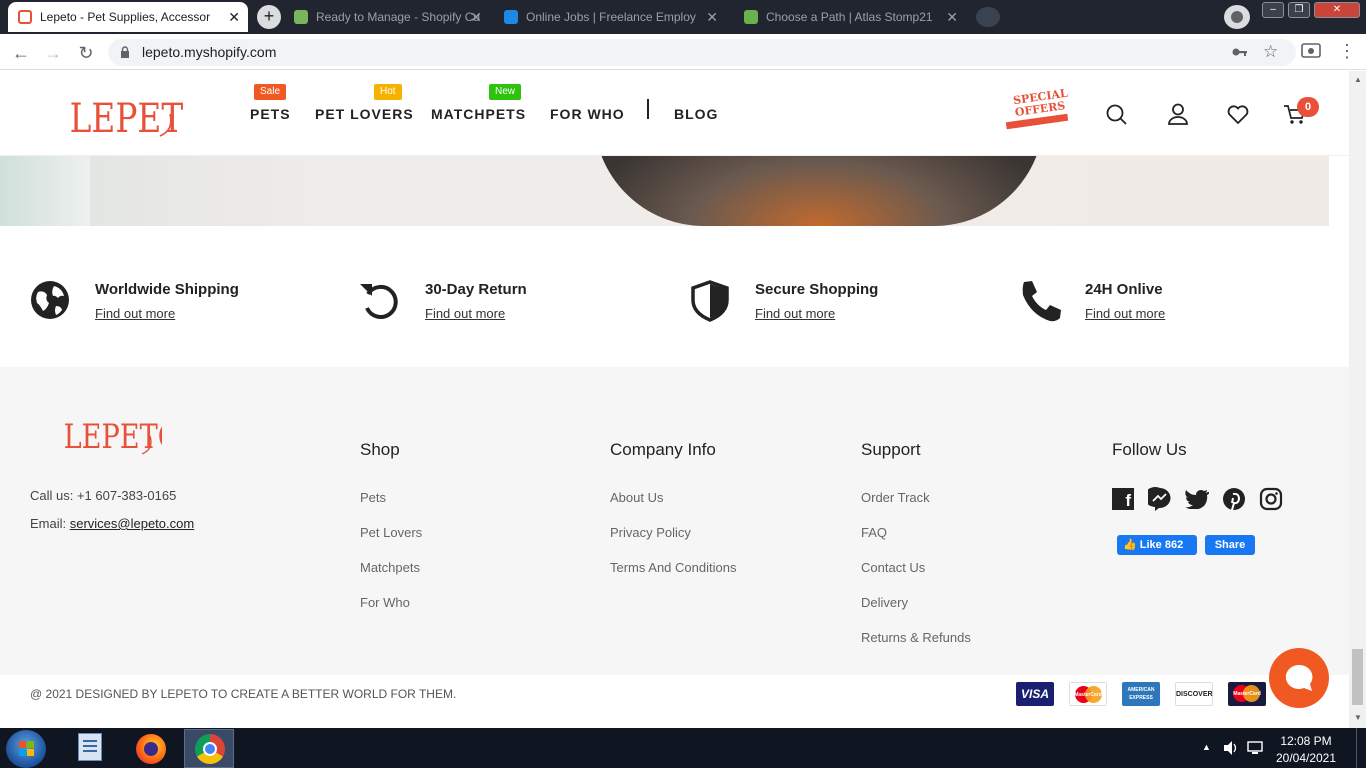  I want to click on nav-blog: BLOG, so click(696, 114).